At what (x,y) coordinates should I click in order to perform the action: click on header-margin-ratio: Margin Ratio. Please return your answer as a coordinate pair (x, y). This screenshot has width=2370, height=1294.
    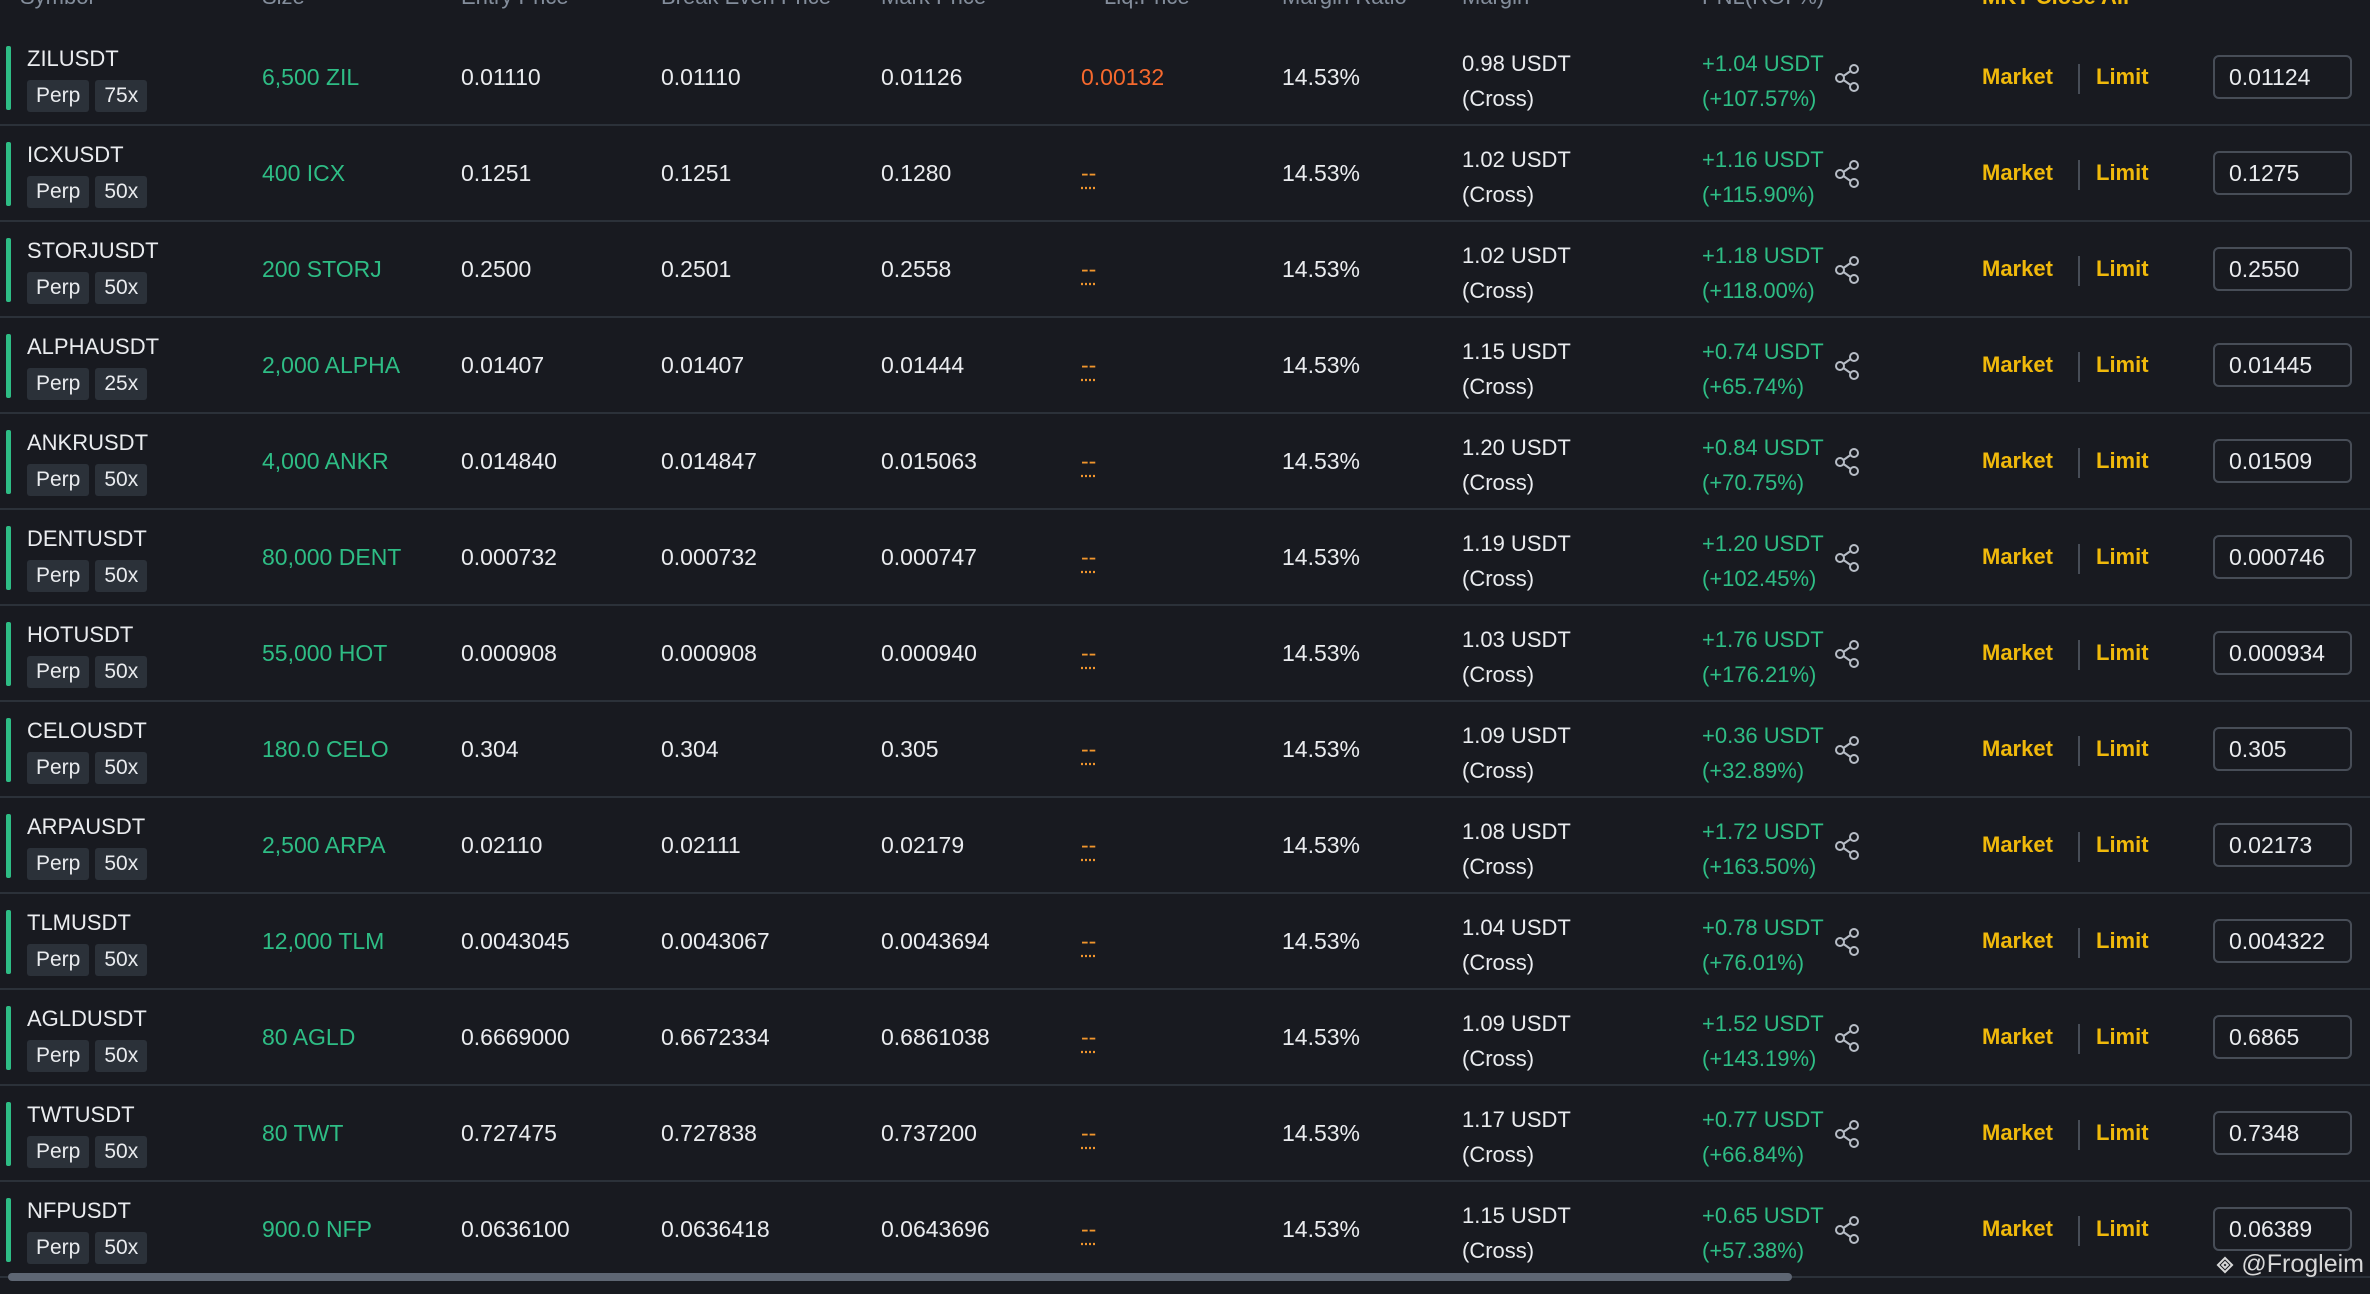
    Looking at the image, I should click on (1344, 5).